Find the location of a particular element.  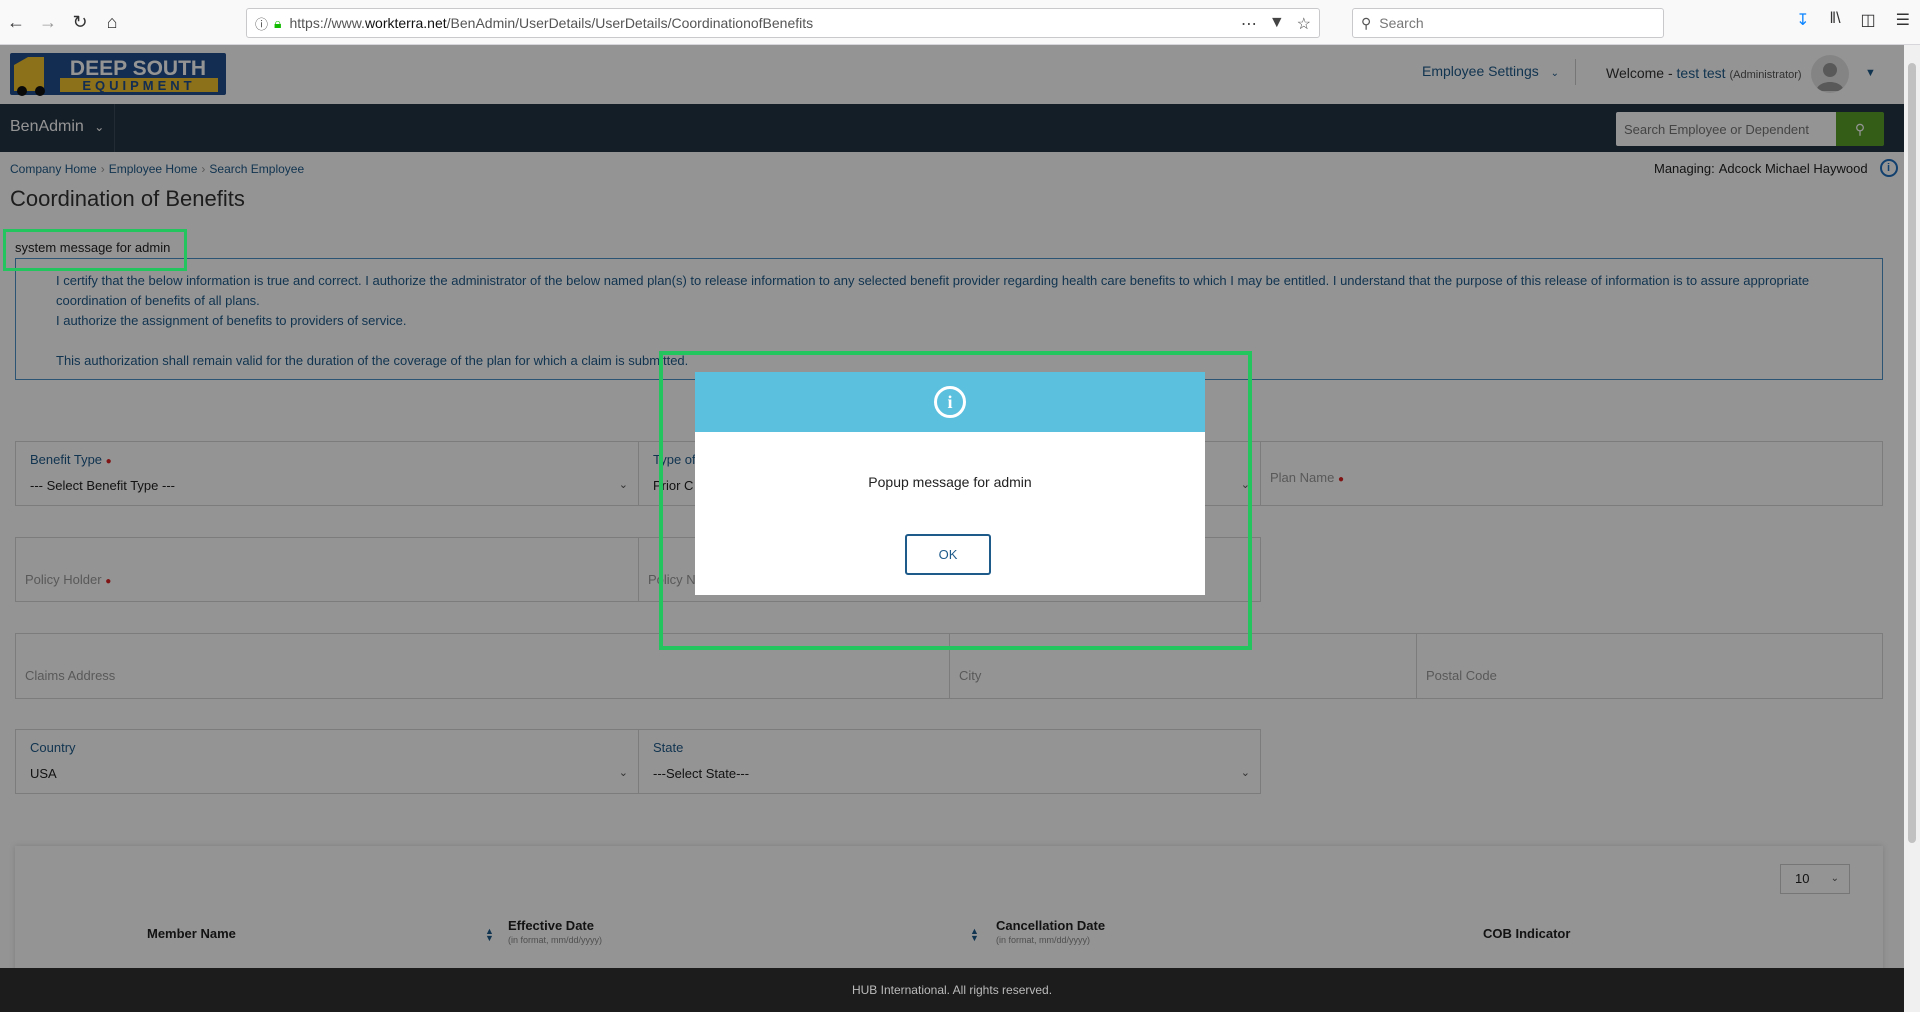

highlight-box-system-message is located at coordinates (95, 250).